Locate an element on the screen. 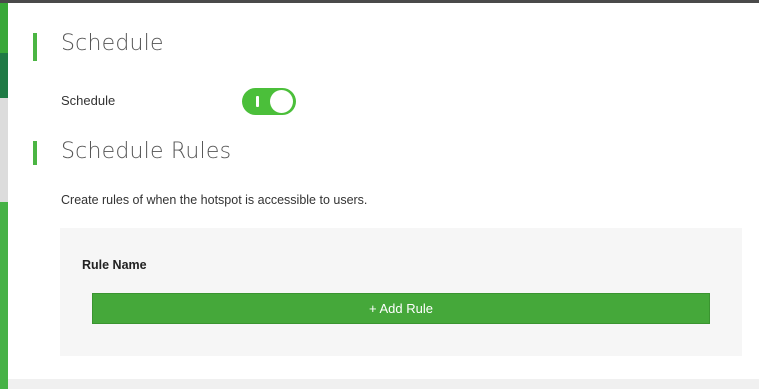 The width and height of the screenshot is (759, 389). top-border is located at coordinates (379, 1).